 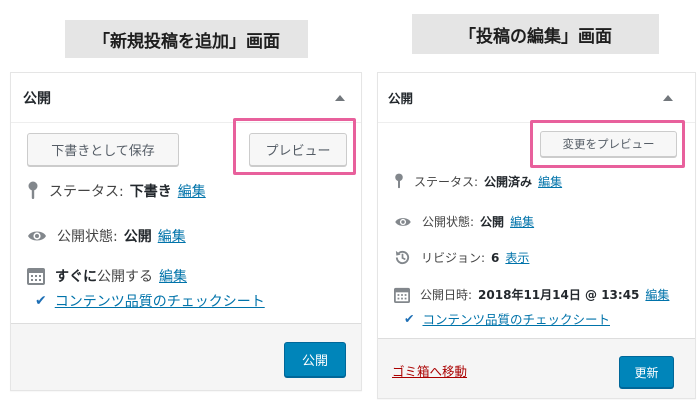 What do you see at coordinates (402, 257) in the screenshot?
I see `history-icon` at bounding box center [402, 257].